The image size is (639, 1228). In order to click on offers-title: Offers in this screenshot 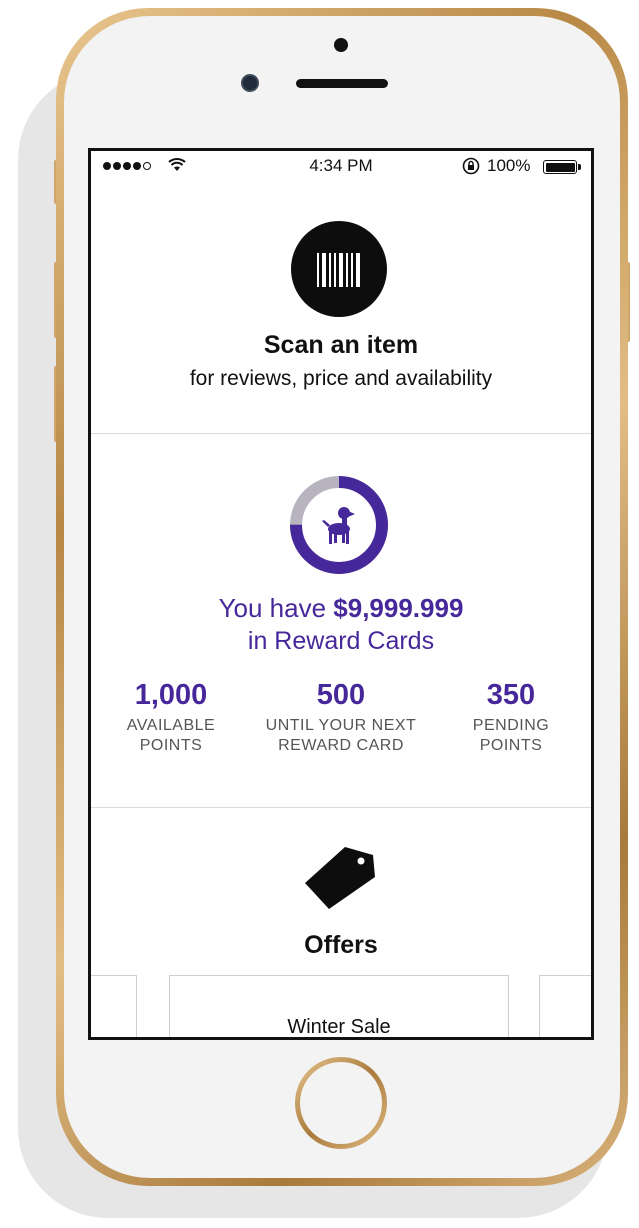, I will do `click(341, 945)`.